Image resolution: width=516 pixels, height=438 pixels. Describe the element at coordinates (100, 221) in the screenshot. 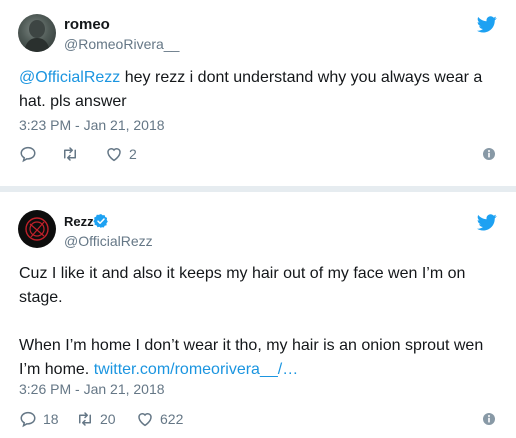

I see `verified-badge-icon` at that location.